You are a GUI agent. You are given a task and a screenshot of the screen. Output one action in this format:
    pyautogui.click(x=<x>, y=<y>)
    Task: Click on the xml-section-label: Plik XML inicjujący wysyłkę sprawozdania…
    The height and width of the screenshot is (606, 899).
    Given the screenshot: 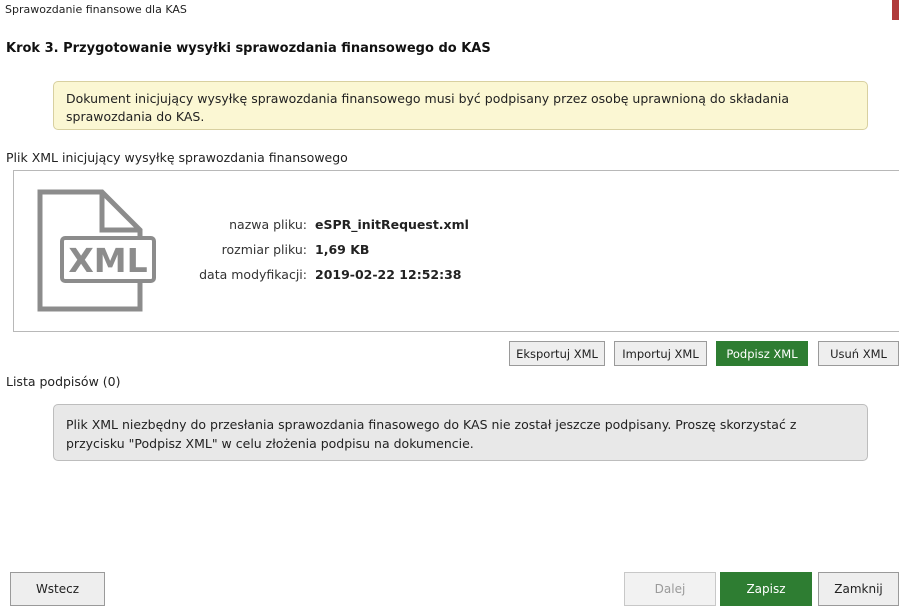 What is the action you would take?
    pyautogui.click(x=177, y=157)
    